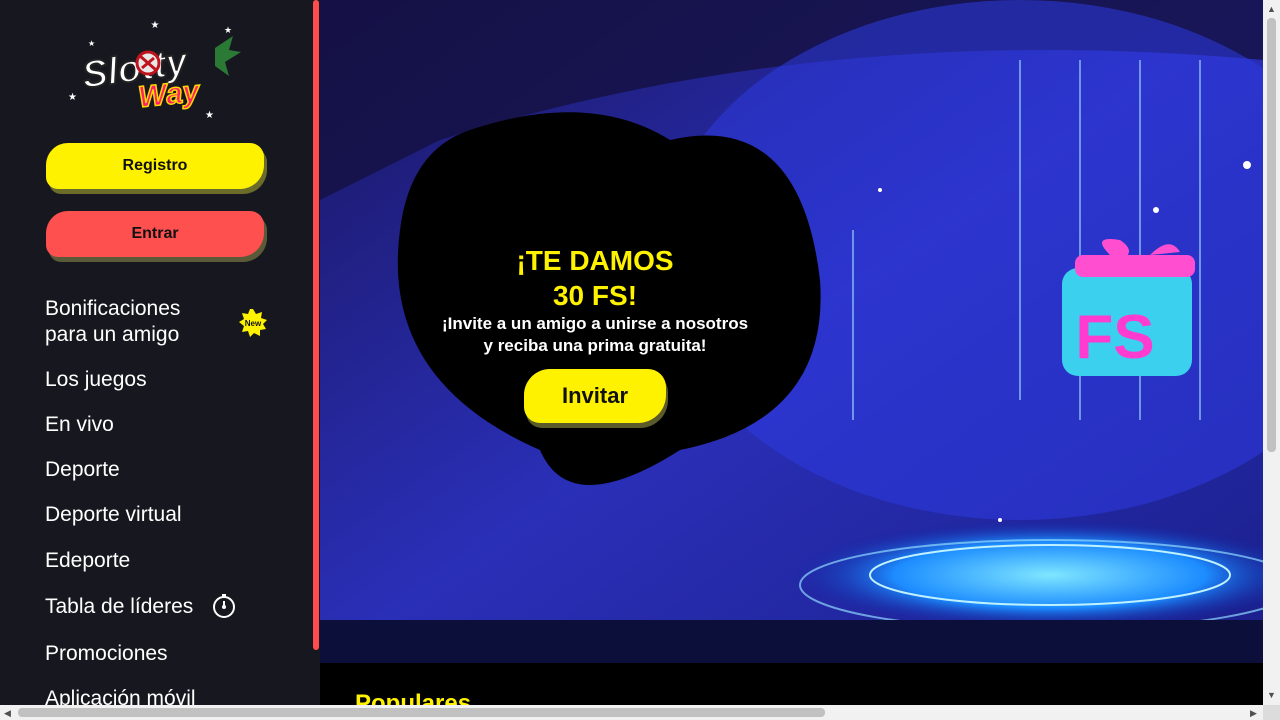 The image size is (1280, 720). Describe the element at coordinates (595, 323) in the screenshot. I see `banner-subtitle-line1: ¡Invite a un amigo a unirse a nosotros` at that location.